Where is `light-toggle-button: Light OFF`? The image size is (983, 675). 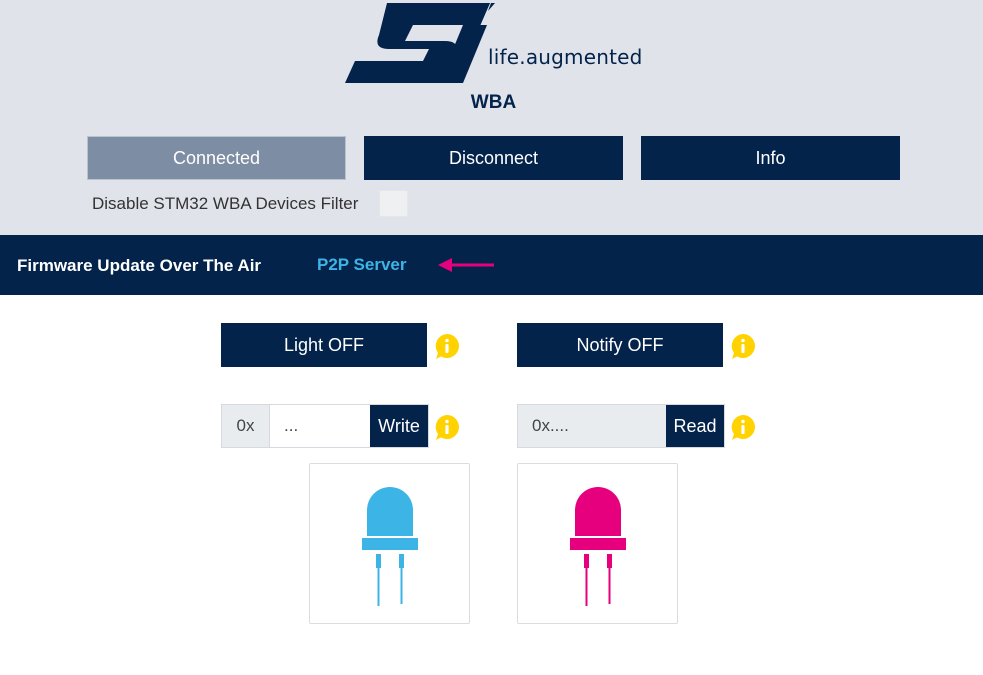 light-toggle-button: Light OFF is located at coordinates (324, 345).